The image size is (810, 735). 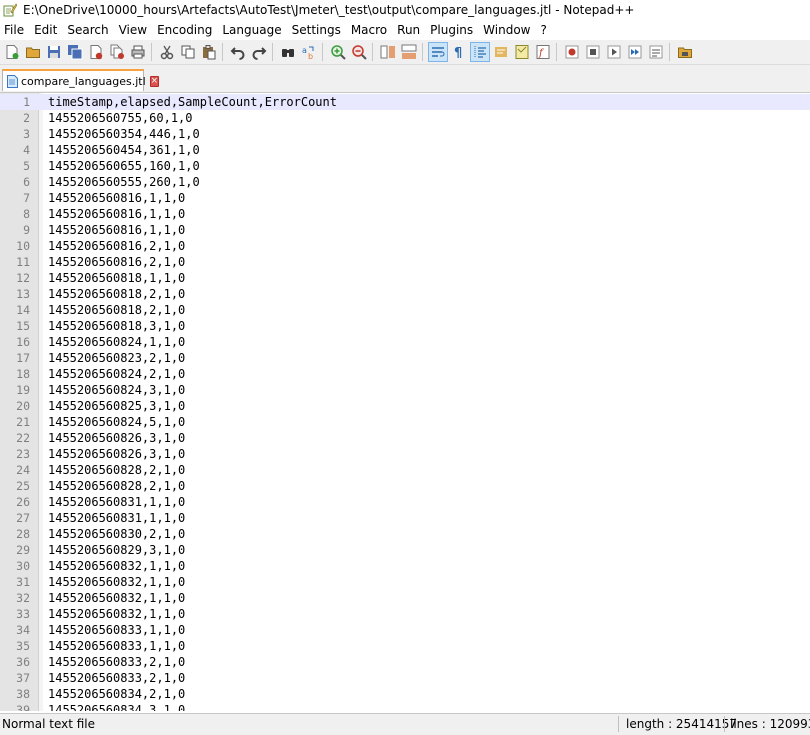 I want to click on close-icon, so click(x=96, y=52).